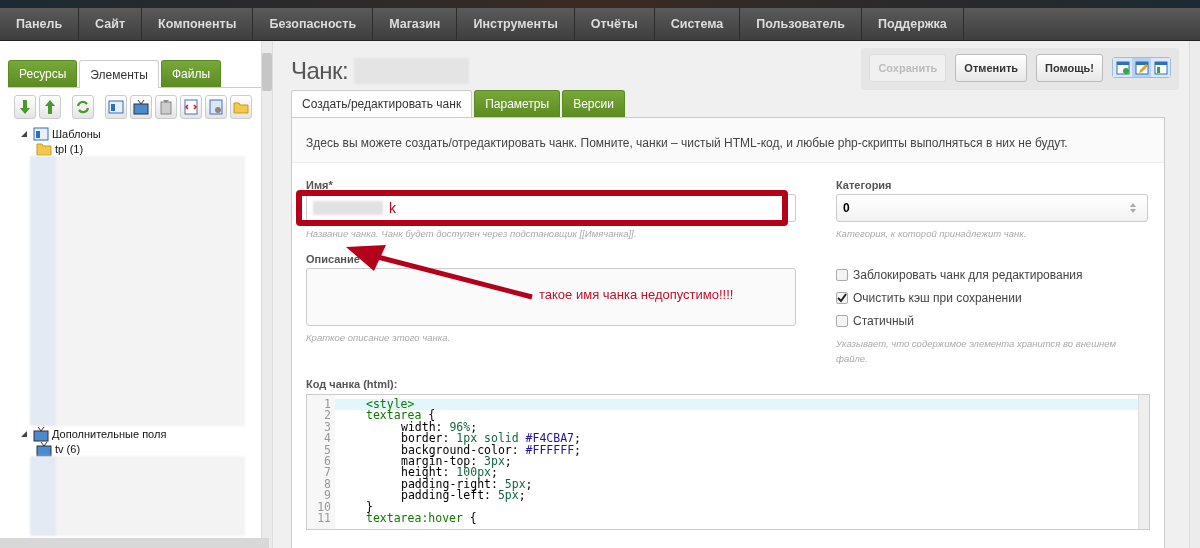  What do you see at coordinates (728, 140) in the screenshot?
I see `intro-text: Здесь вы можете создать/отредактировать чанк. Помните, чанки – чистый HTML-код, и любые php-скрипты выполняться в них не будут.` at bounding box center [728, 140].